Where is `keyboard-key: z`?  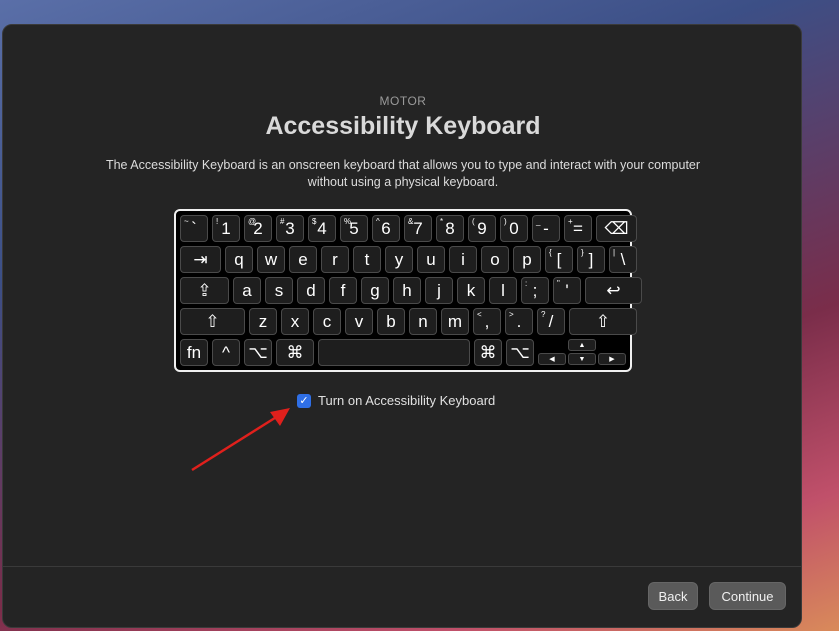
keyboard-key: z is located at coordinates (263, 321).